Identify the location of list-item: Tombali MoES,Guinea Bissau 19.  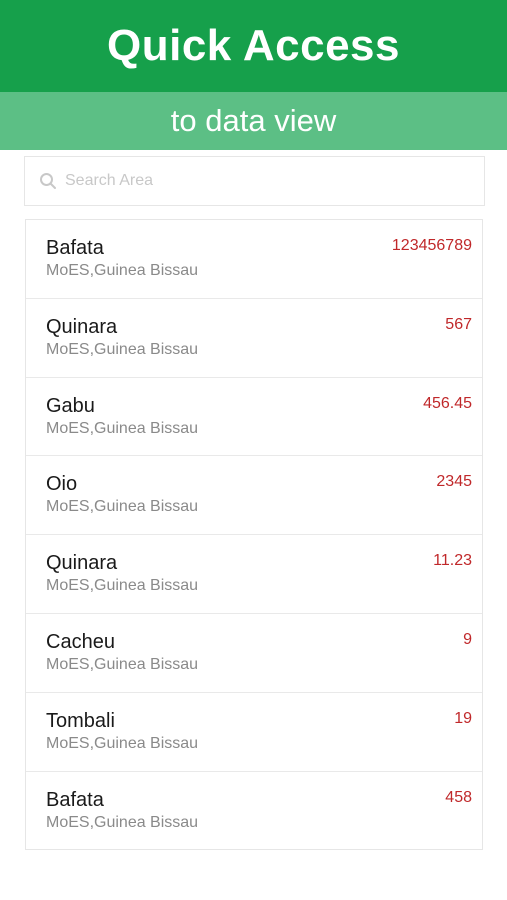
(254, 732).